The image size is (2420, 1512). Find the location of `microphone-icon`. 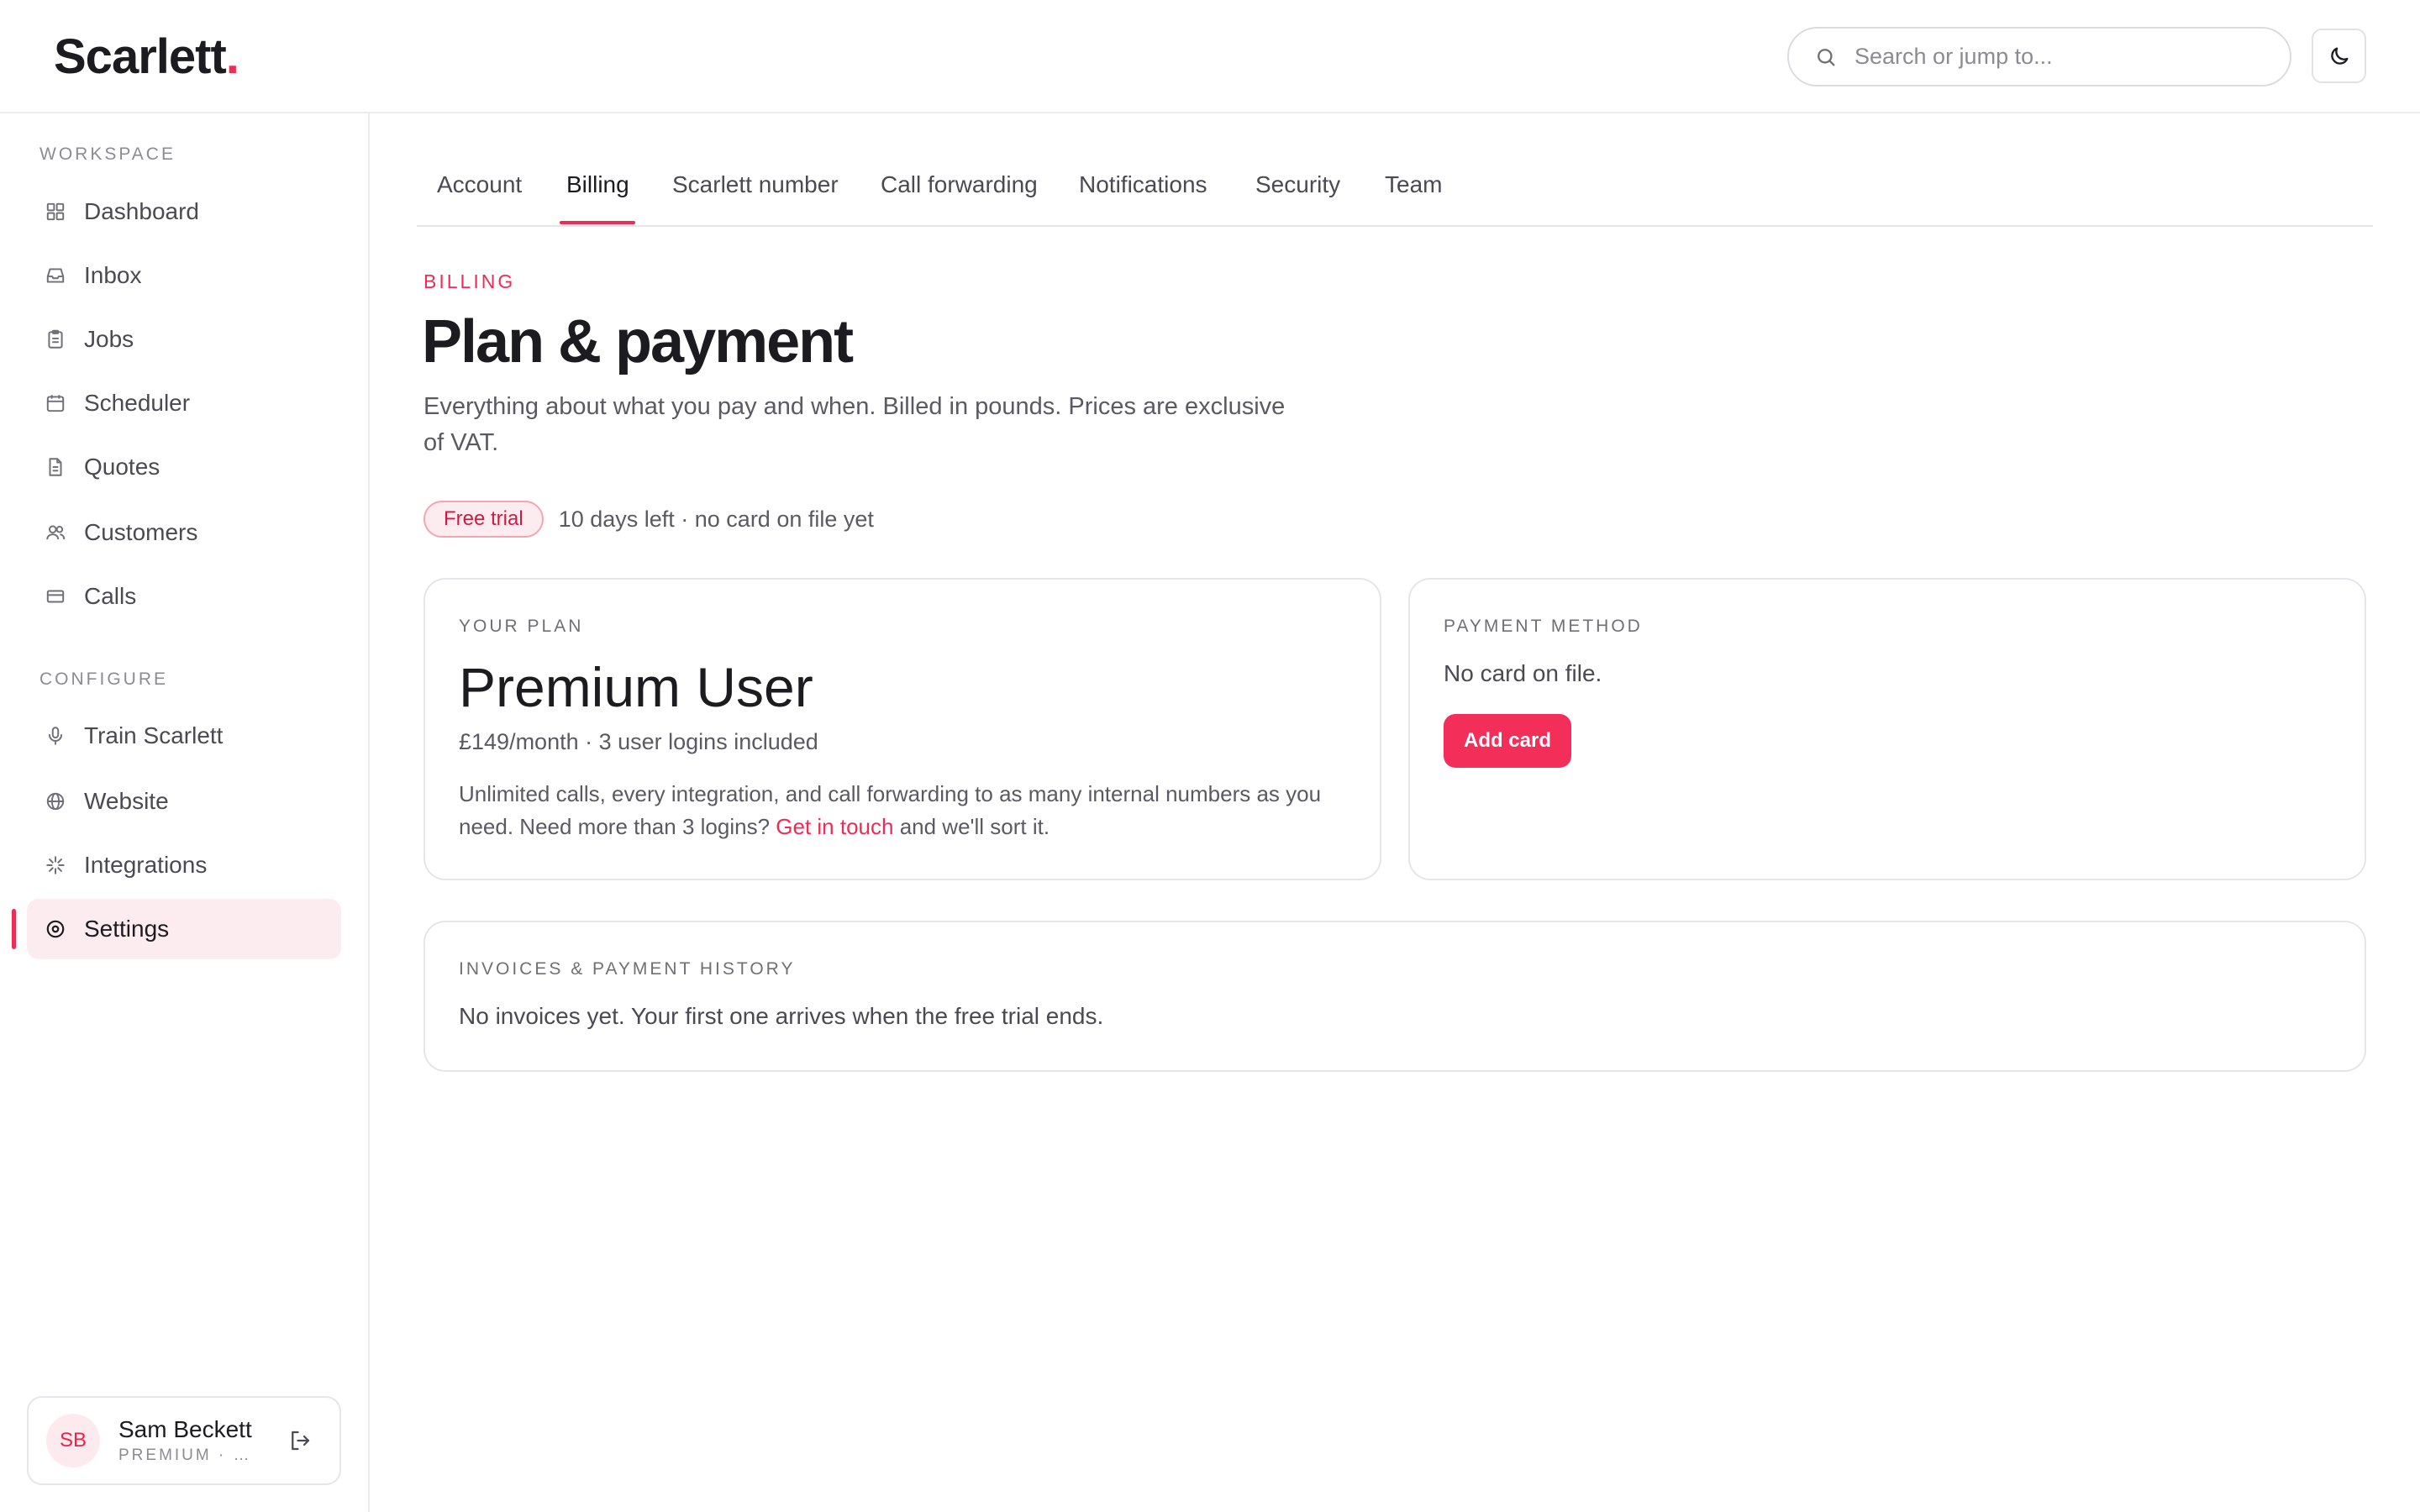

microphone-icon is located at coordinates (55, 735).